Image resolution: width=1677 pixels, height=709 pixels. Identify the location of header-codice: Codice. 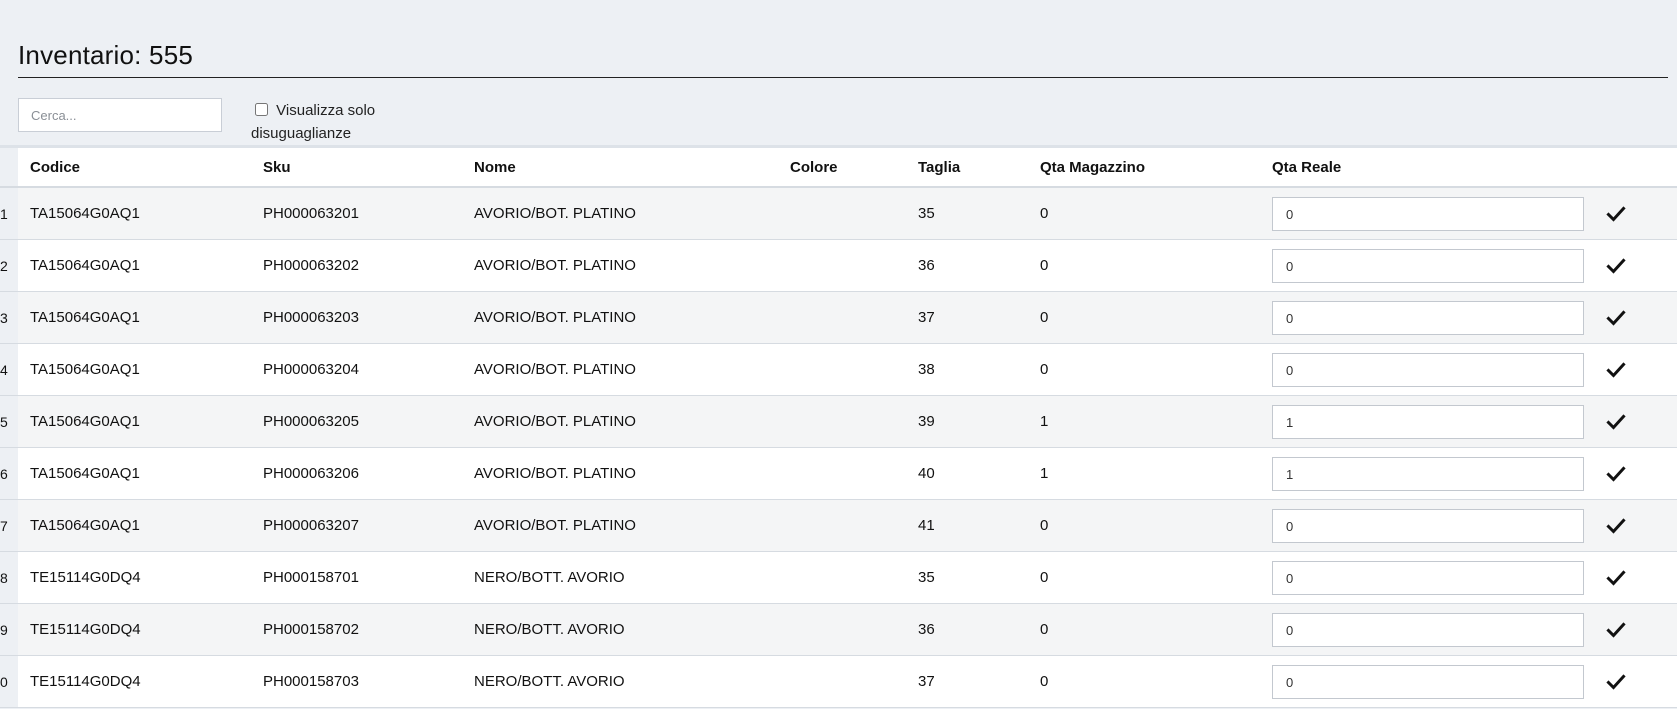
(55, 167).